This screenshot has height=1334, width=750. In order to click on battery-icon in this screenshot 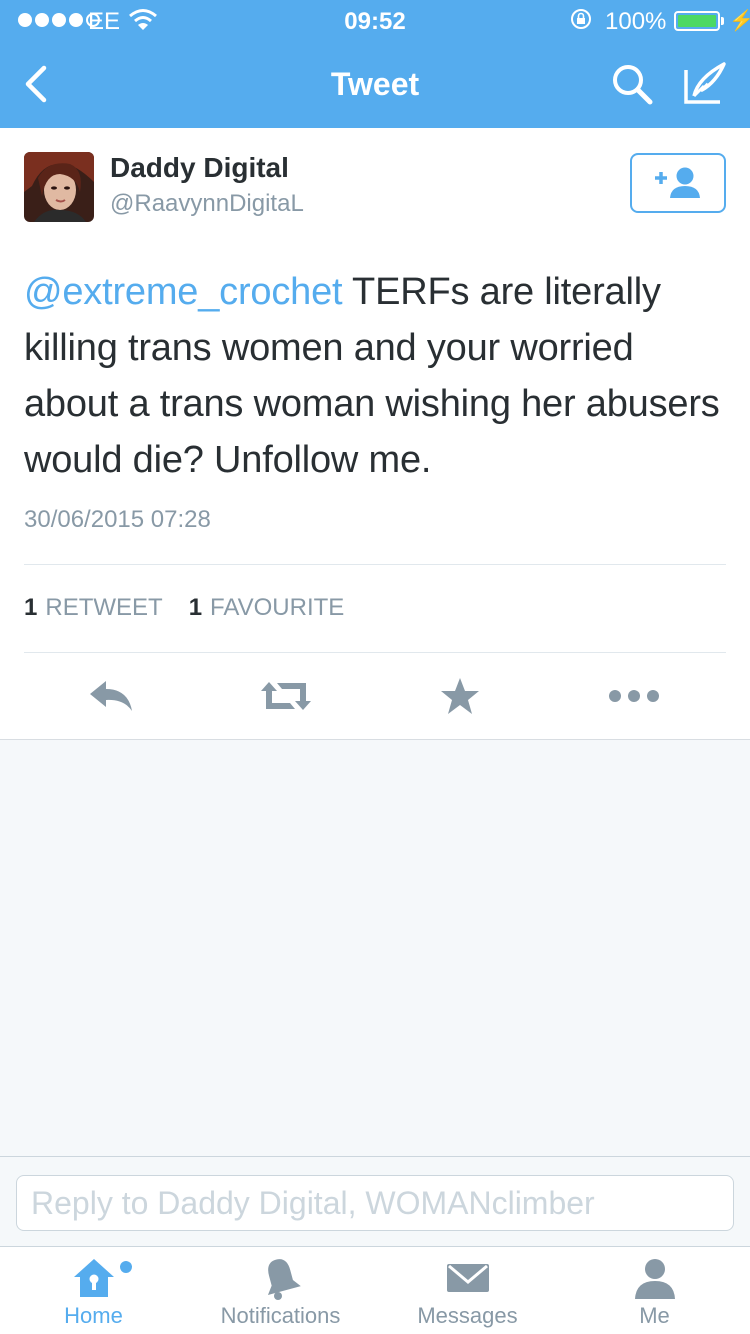, I will do `click(697, 21)`.